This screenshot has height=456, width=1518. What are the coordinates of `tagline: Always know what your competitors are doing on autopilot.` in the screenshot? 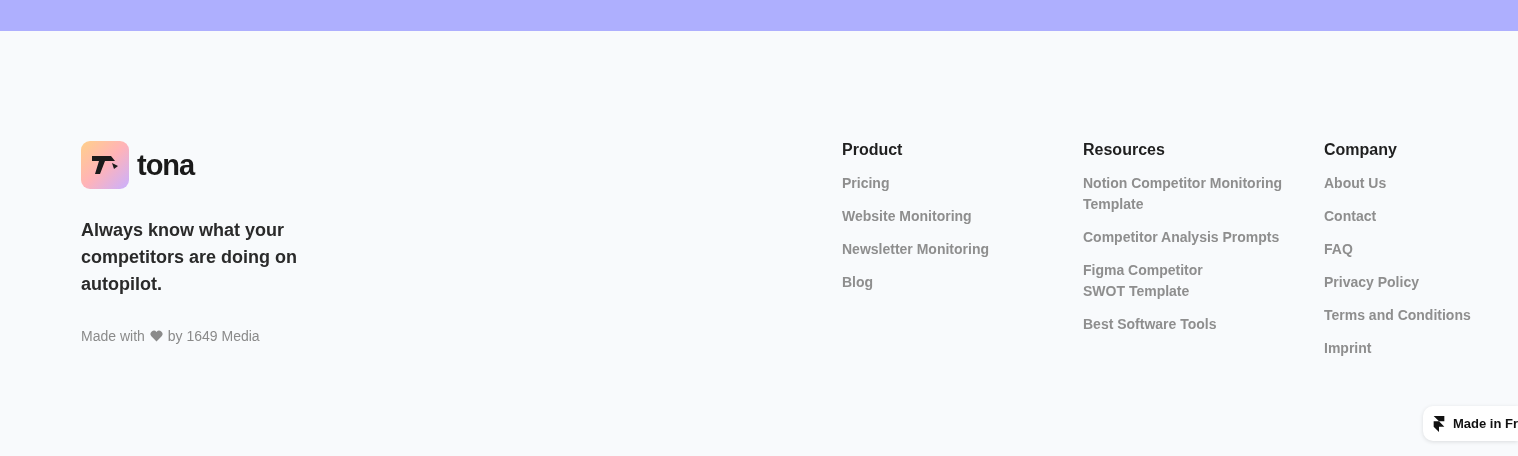 It's located at (190, 257).